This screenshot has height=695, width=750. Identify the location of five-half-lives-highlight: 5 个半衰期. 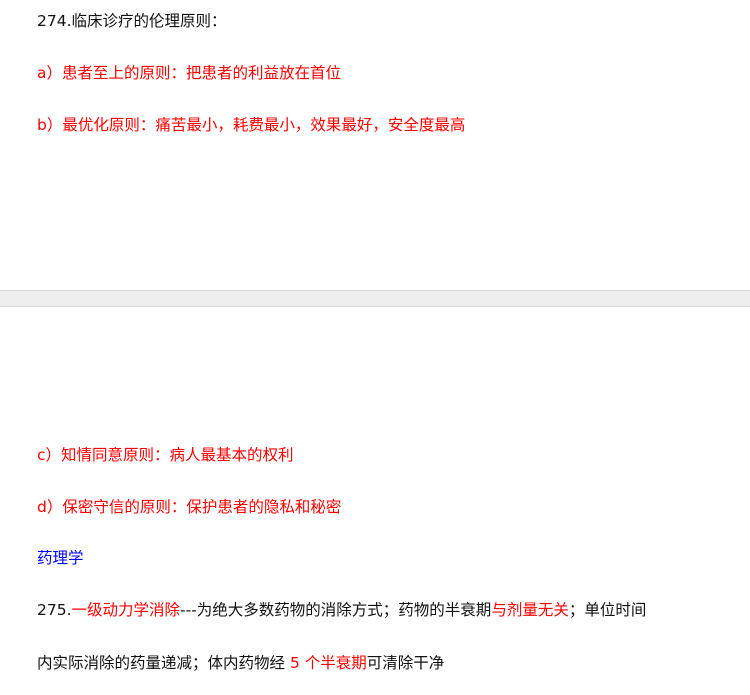
(328, 663).